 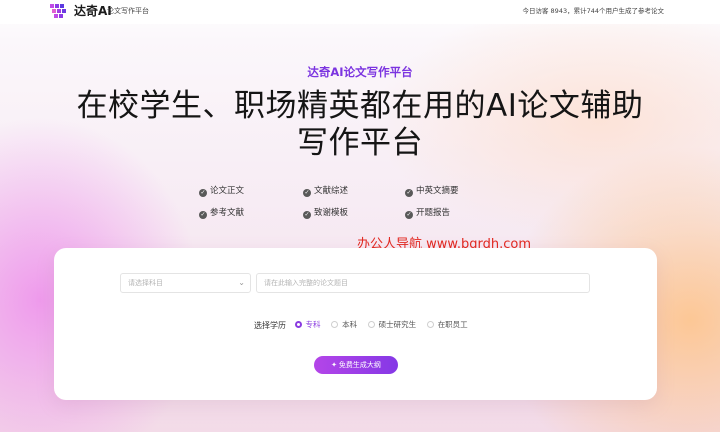 What do you see at coordinates (359, 365) in the screenshot?
I see `generate-outline-label: 免费生成大纲` at bounding box center [359, 365].